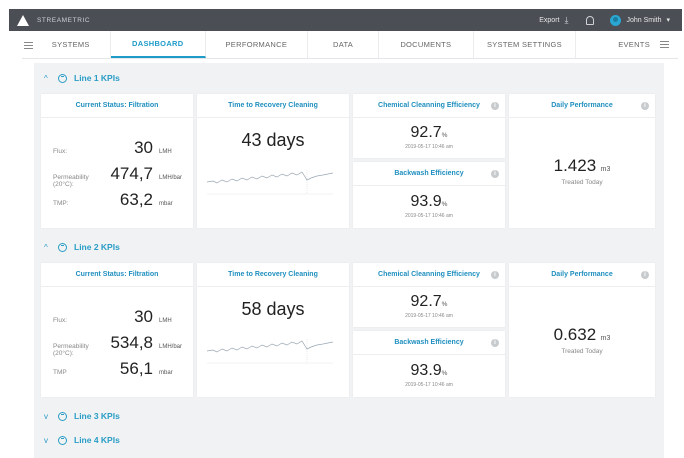  I want to click on logo: STREAMETRIC, so click(54, 20).